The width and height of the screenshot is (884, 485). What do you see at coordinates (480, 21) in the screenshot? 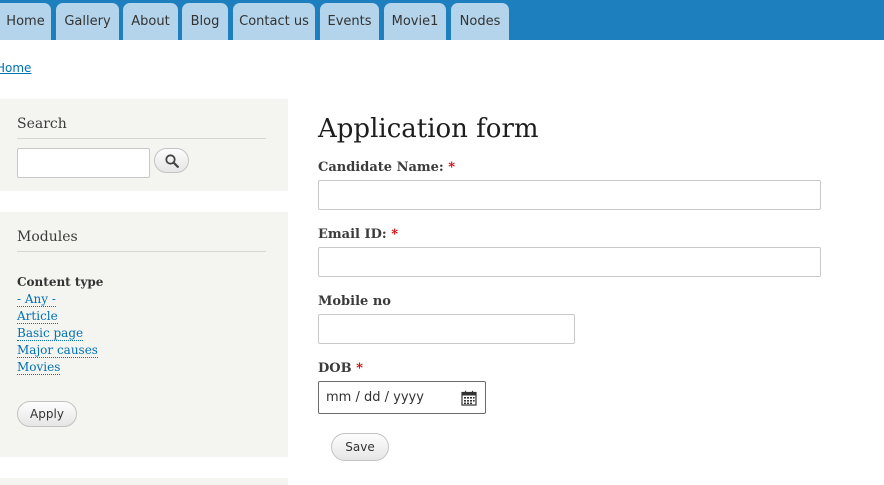
I see `tab-nodes: Nodes` at bounding box center [480, 21].